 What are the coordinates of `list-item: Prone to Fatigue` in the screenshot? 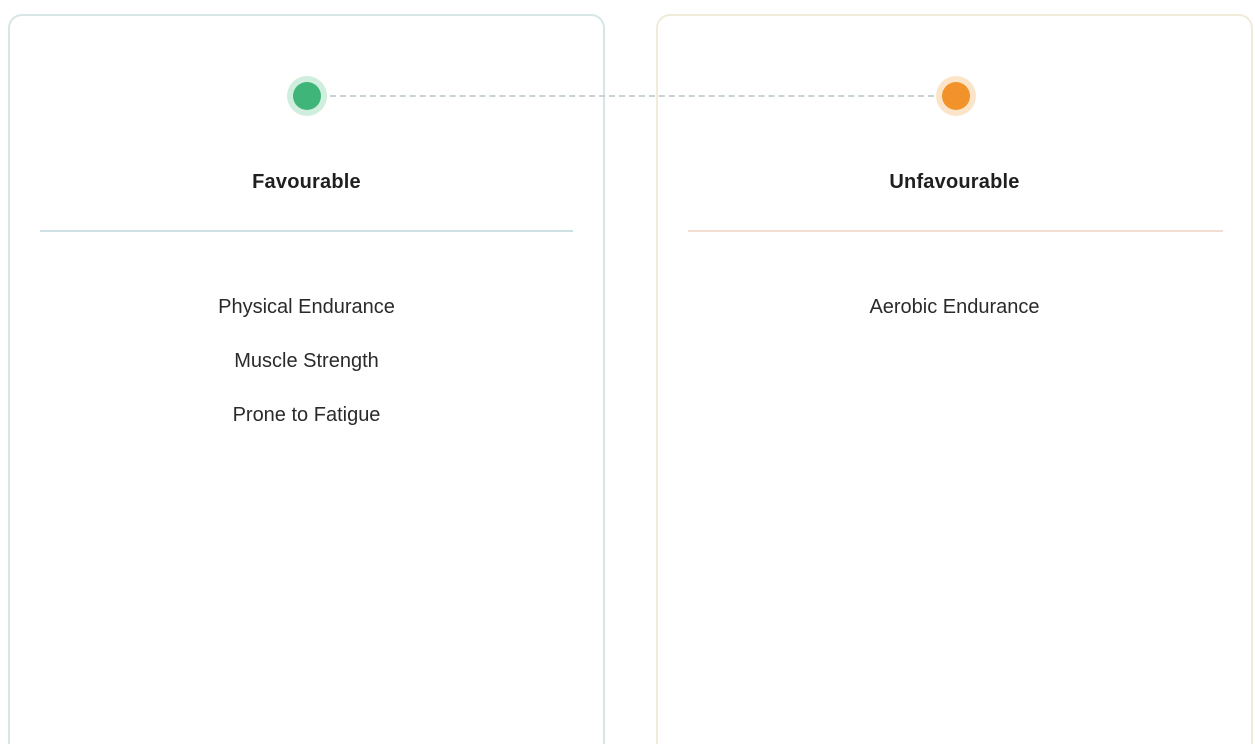 It's located at (306, 415).